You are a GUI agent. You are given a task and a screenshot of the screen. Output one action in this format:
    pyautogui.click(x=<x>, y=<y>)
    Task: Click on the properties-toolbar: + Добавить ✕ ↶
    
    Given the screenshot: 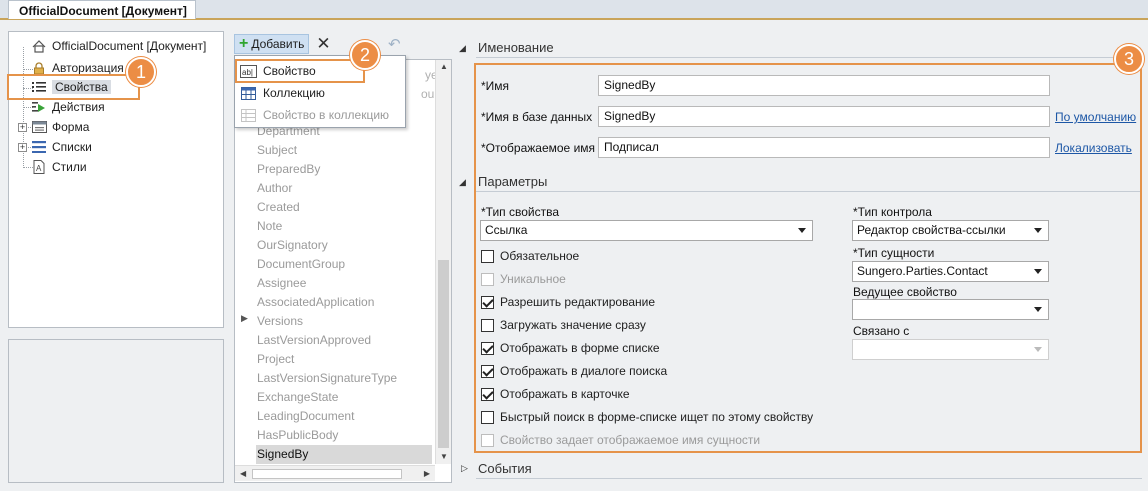 What is the action you would take?
    pyautogui.click(x=317, y=44)
    